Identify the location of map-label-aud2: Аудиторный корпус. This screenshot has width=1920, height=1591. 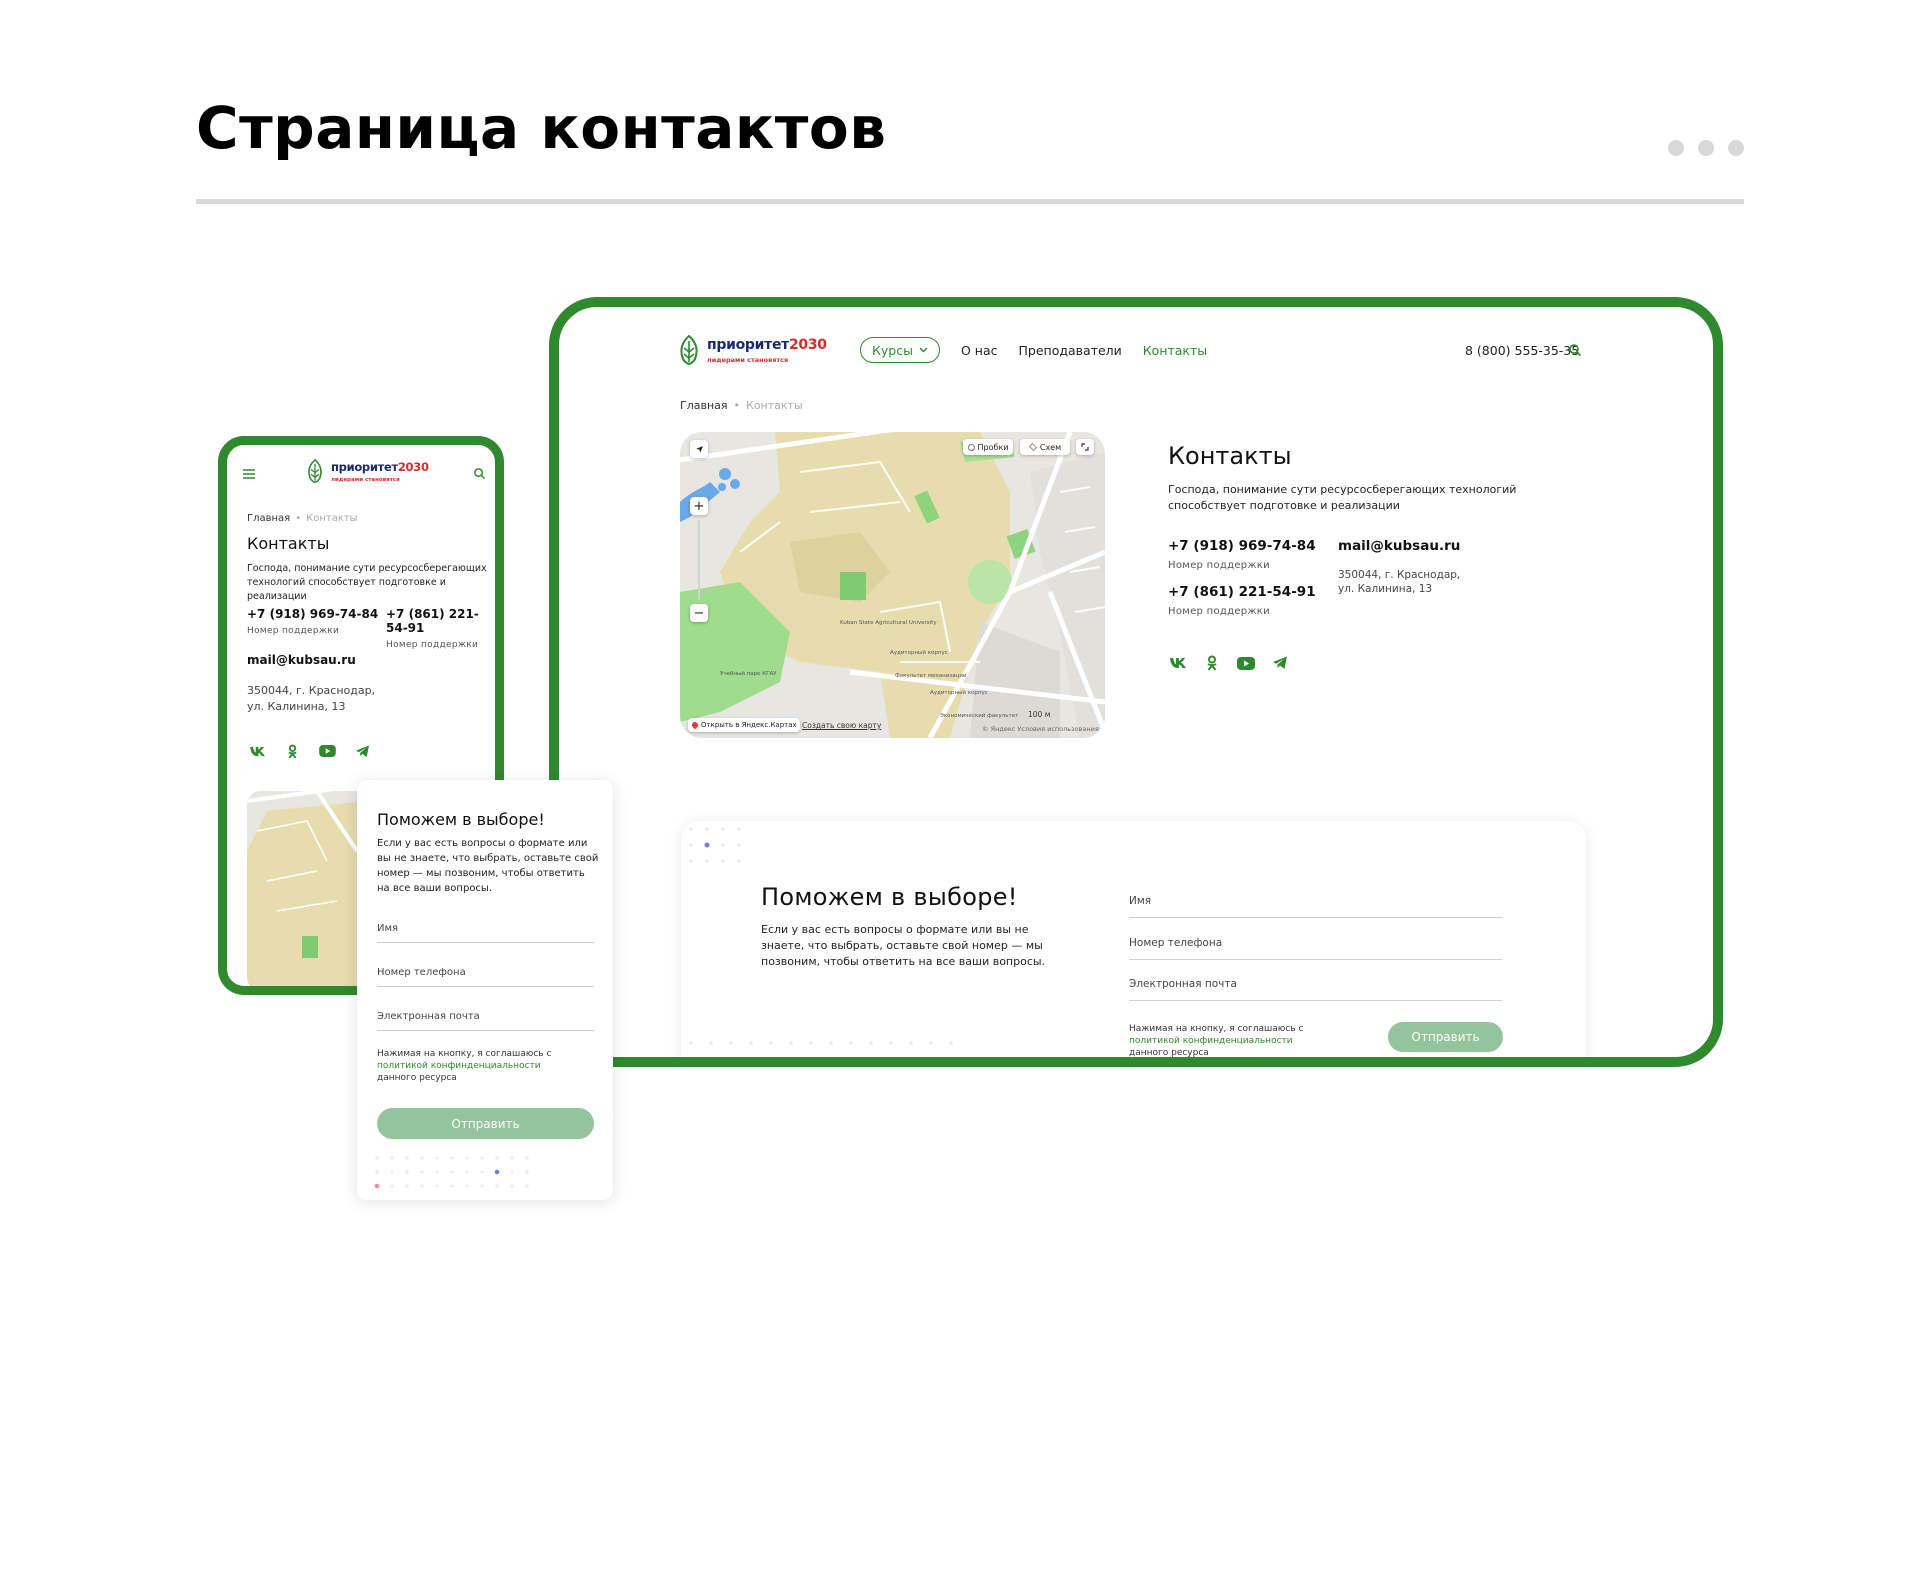
(959, 692).